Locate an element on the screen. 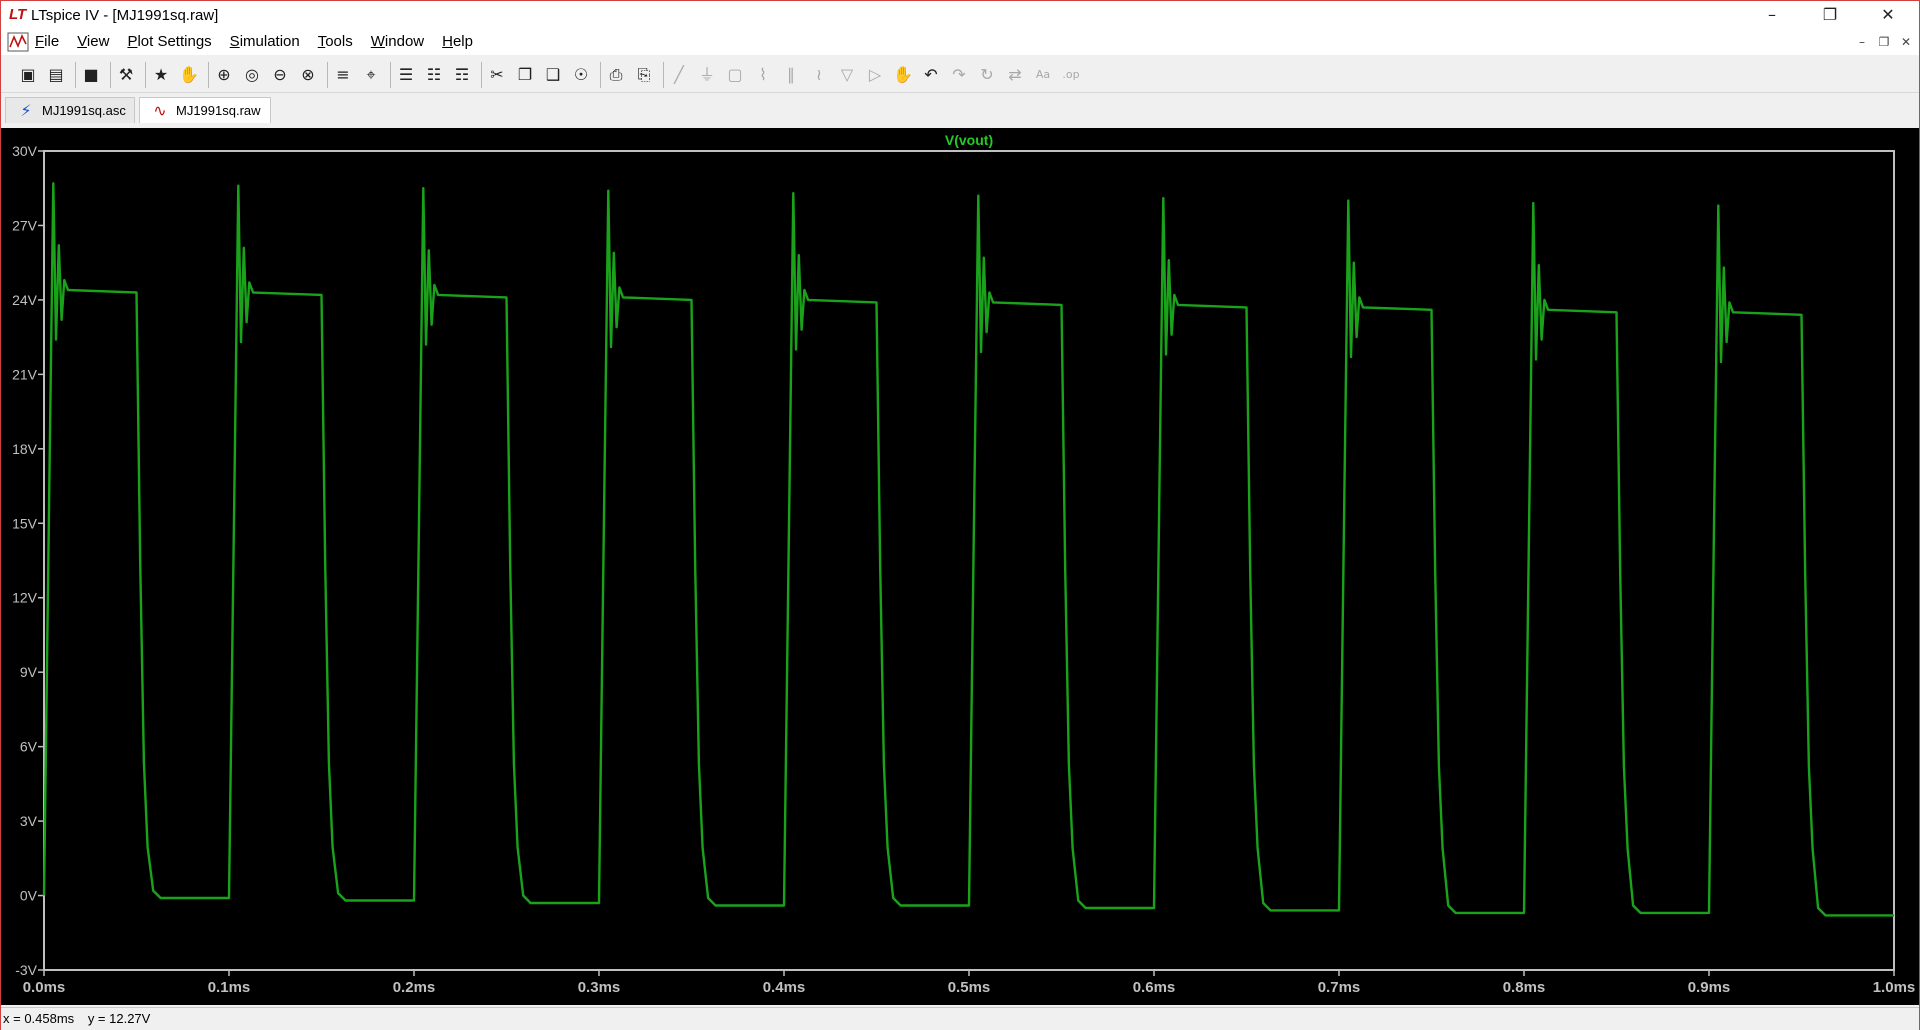 The image size is (1920, 1030). tab-label: MJ1991sq.asc is located at coordinates (84, 110).